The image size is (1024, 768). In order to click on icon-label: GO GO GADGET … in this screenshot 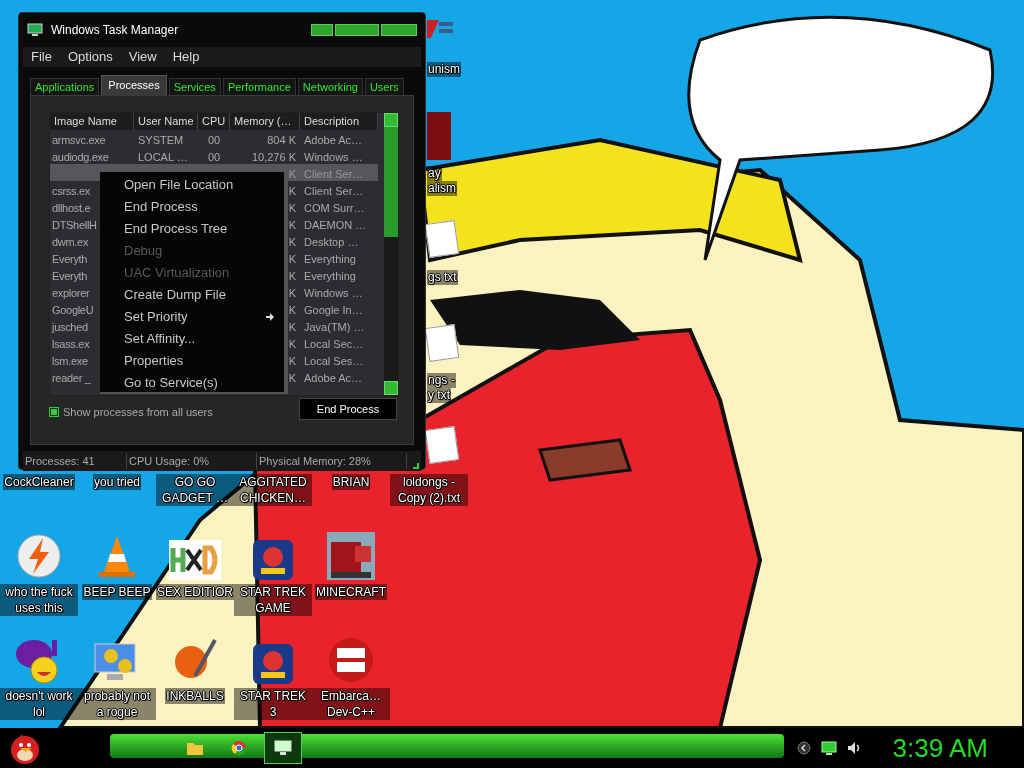, I will do `click(195, 490)`.